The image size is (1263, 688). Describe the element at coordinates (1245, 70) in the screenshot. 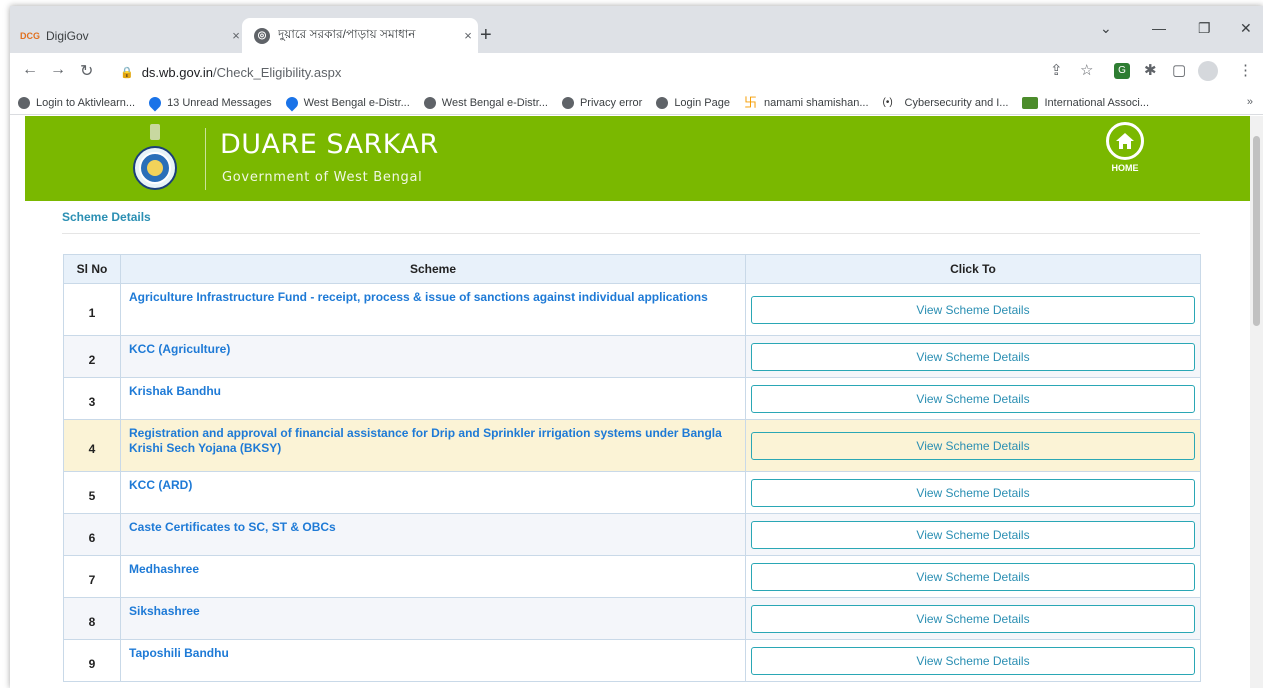

I see `menu-dots-icon: ⋮` at that location.